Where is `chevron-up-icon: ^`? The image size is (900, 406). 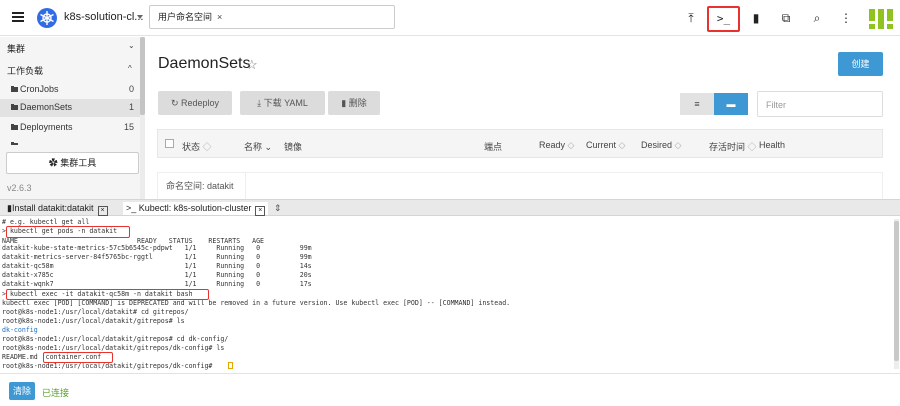
chevron-up-icon: ^ is located at coordinates (130, 68).